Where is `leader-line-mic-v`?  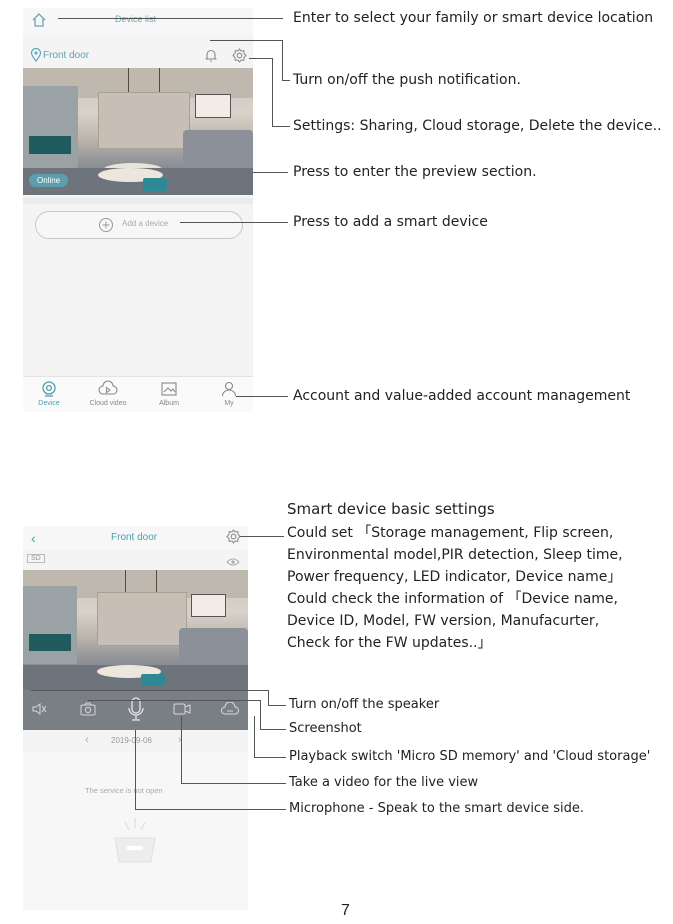 leader-line-mic-v is located at coordinates (135, 769).